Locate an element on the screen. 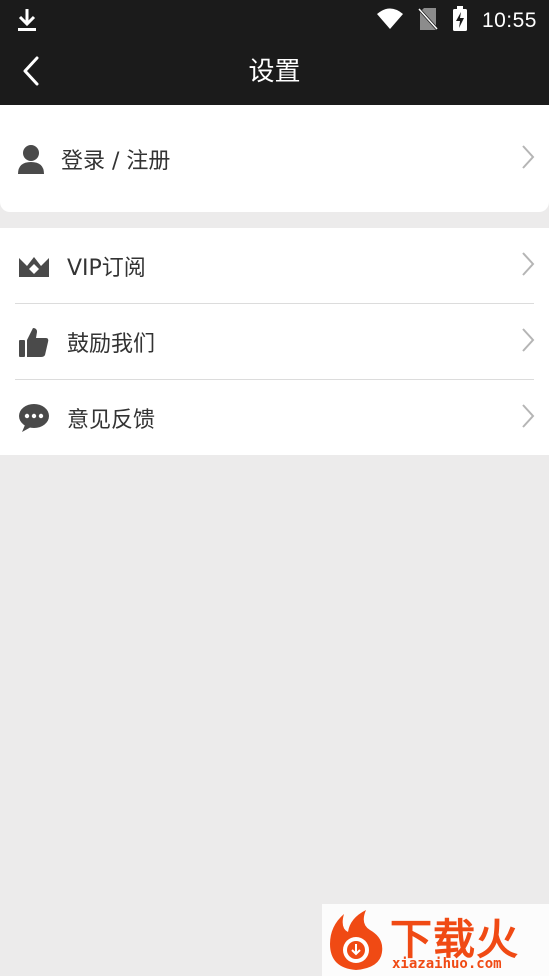 Image resolution: width=549 pixels, height=976 pixels. menu-item-feedback: 意见反馈 is located at coordinates (274, 417).